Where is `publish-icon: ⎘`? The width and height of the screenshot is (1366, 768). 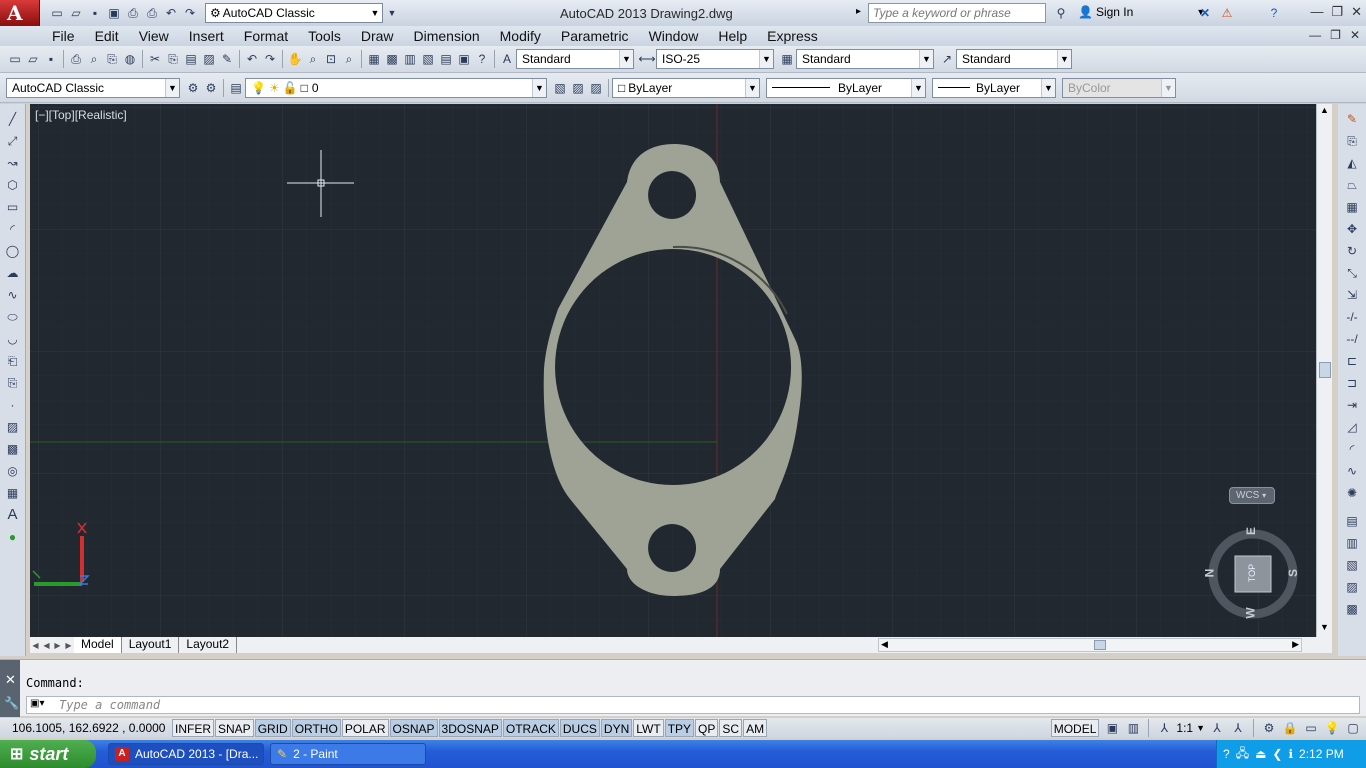 publish-icon: ⎘ is located at coordinates (112, 59).